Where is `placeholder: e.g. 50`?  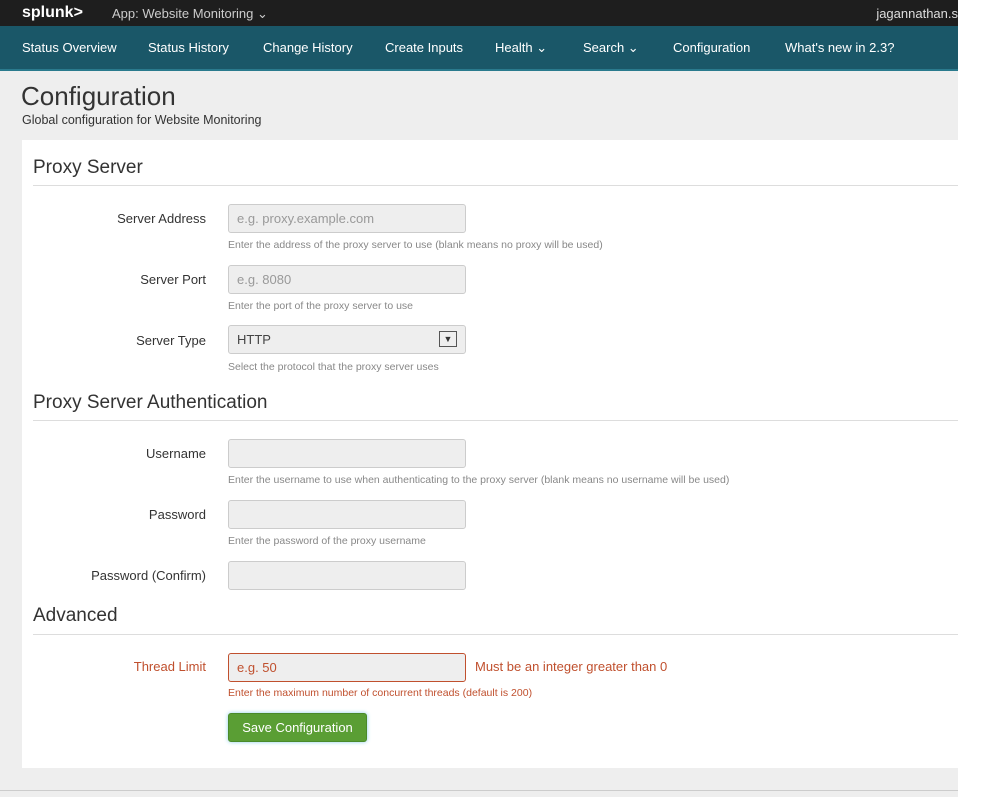
placeholder: e.g. 50 is located at coordinates (257, 667).